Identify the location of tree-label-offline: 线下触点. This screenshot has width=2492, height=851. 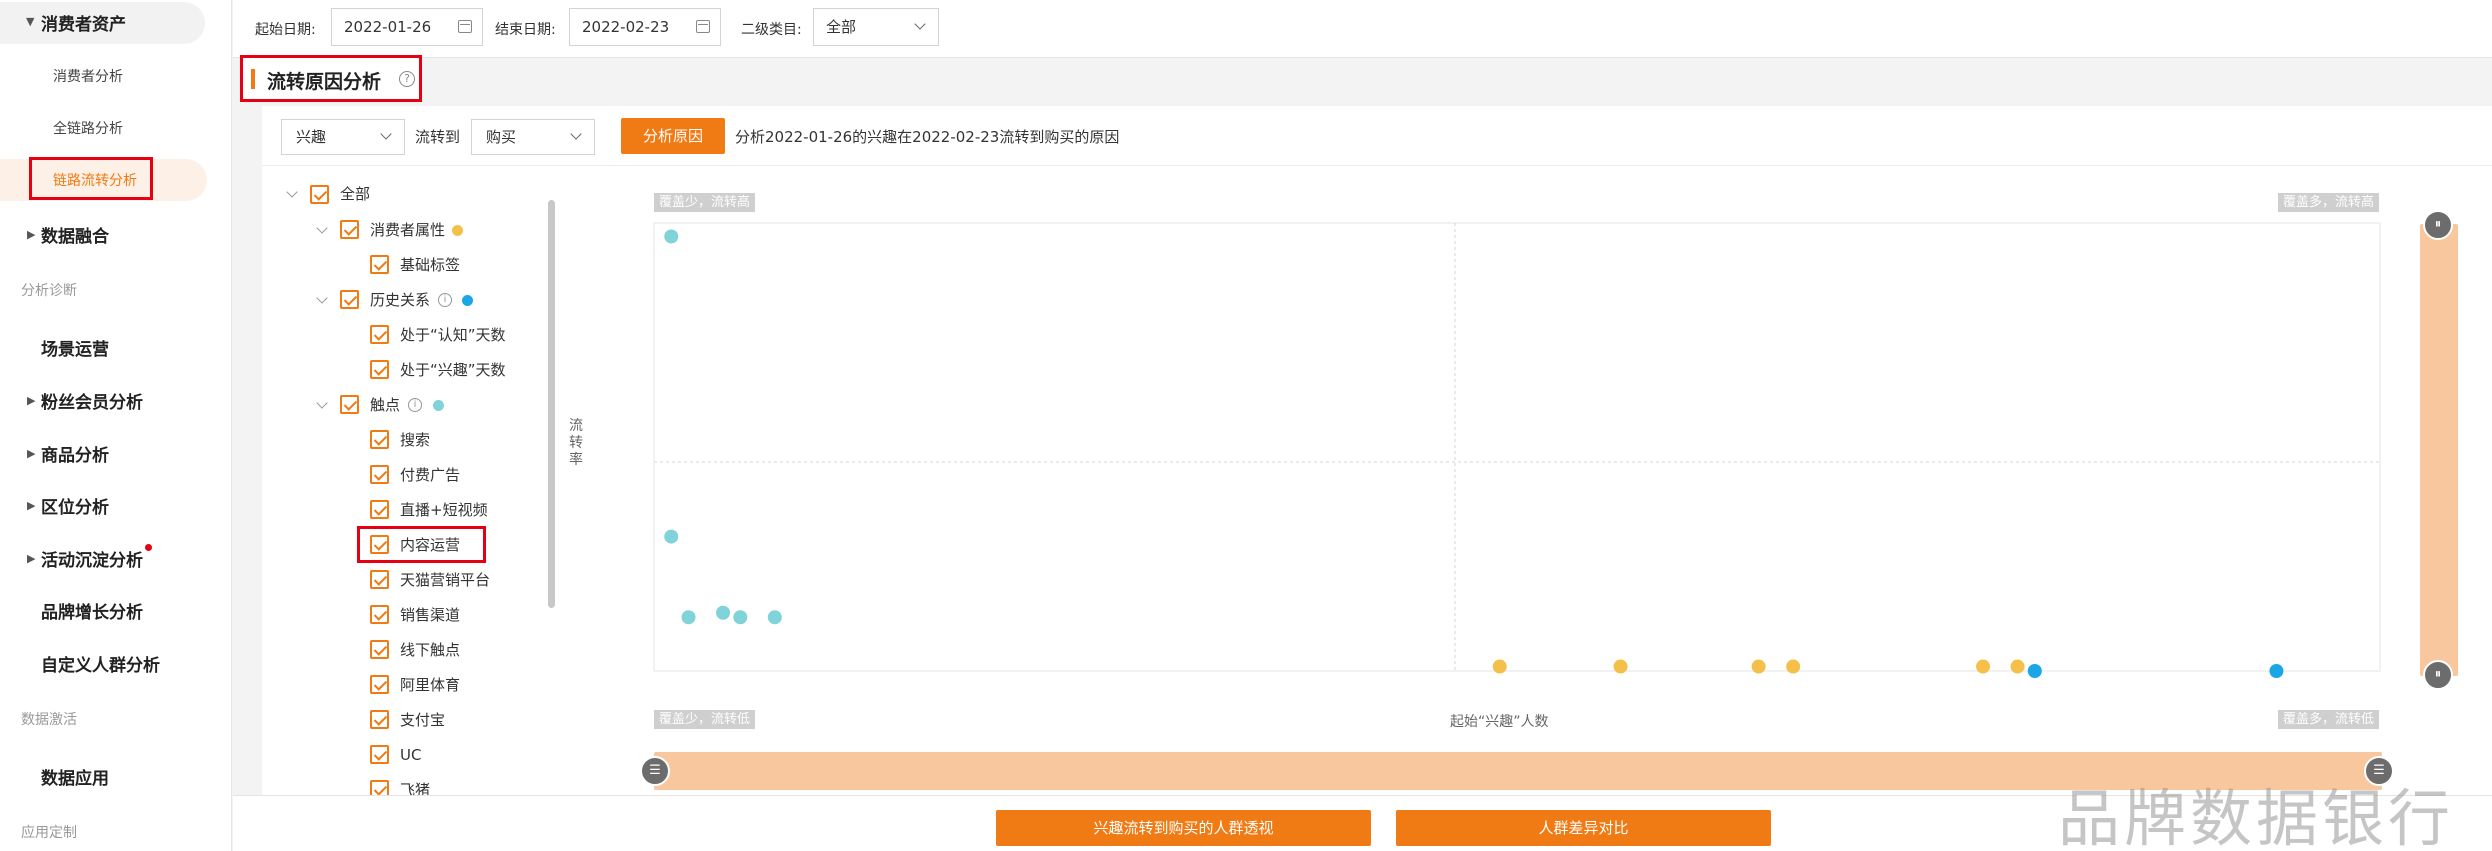
(430, 650).